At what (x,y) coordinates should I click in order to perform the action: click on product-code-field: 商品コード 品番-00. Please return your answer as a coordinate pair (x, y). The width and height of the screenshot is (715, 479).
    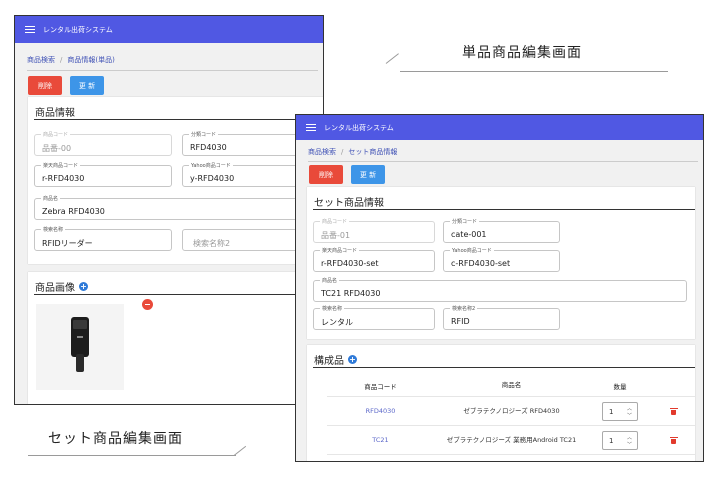
    Looking at the image, I should click on (103, 143).